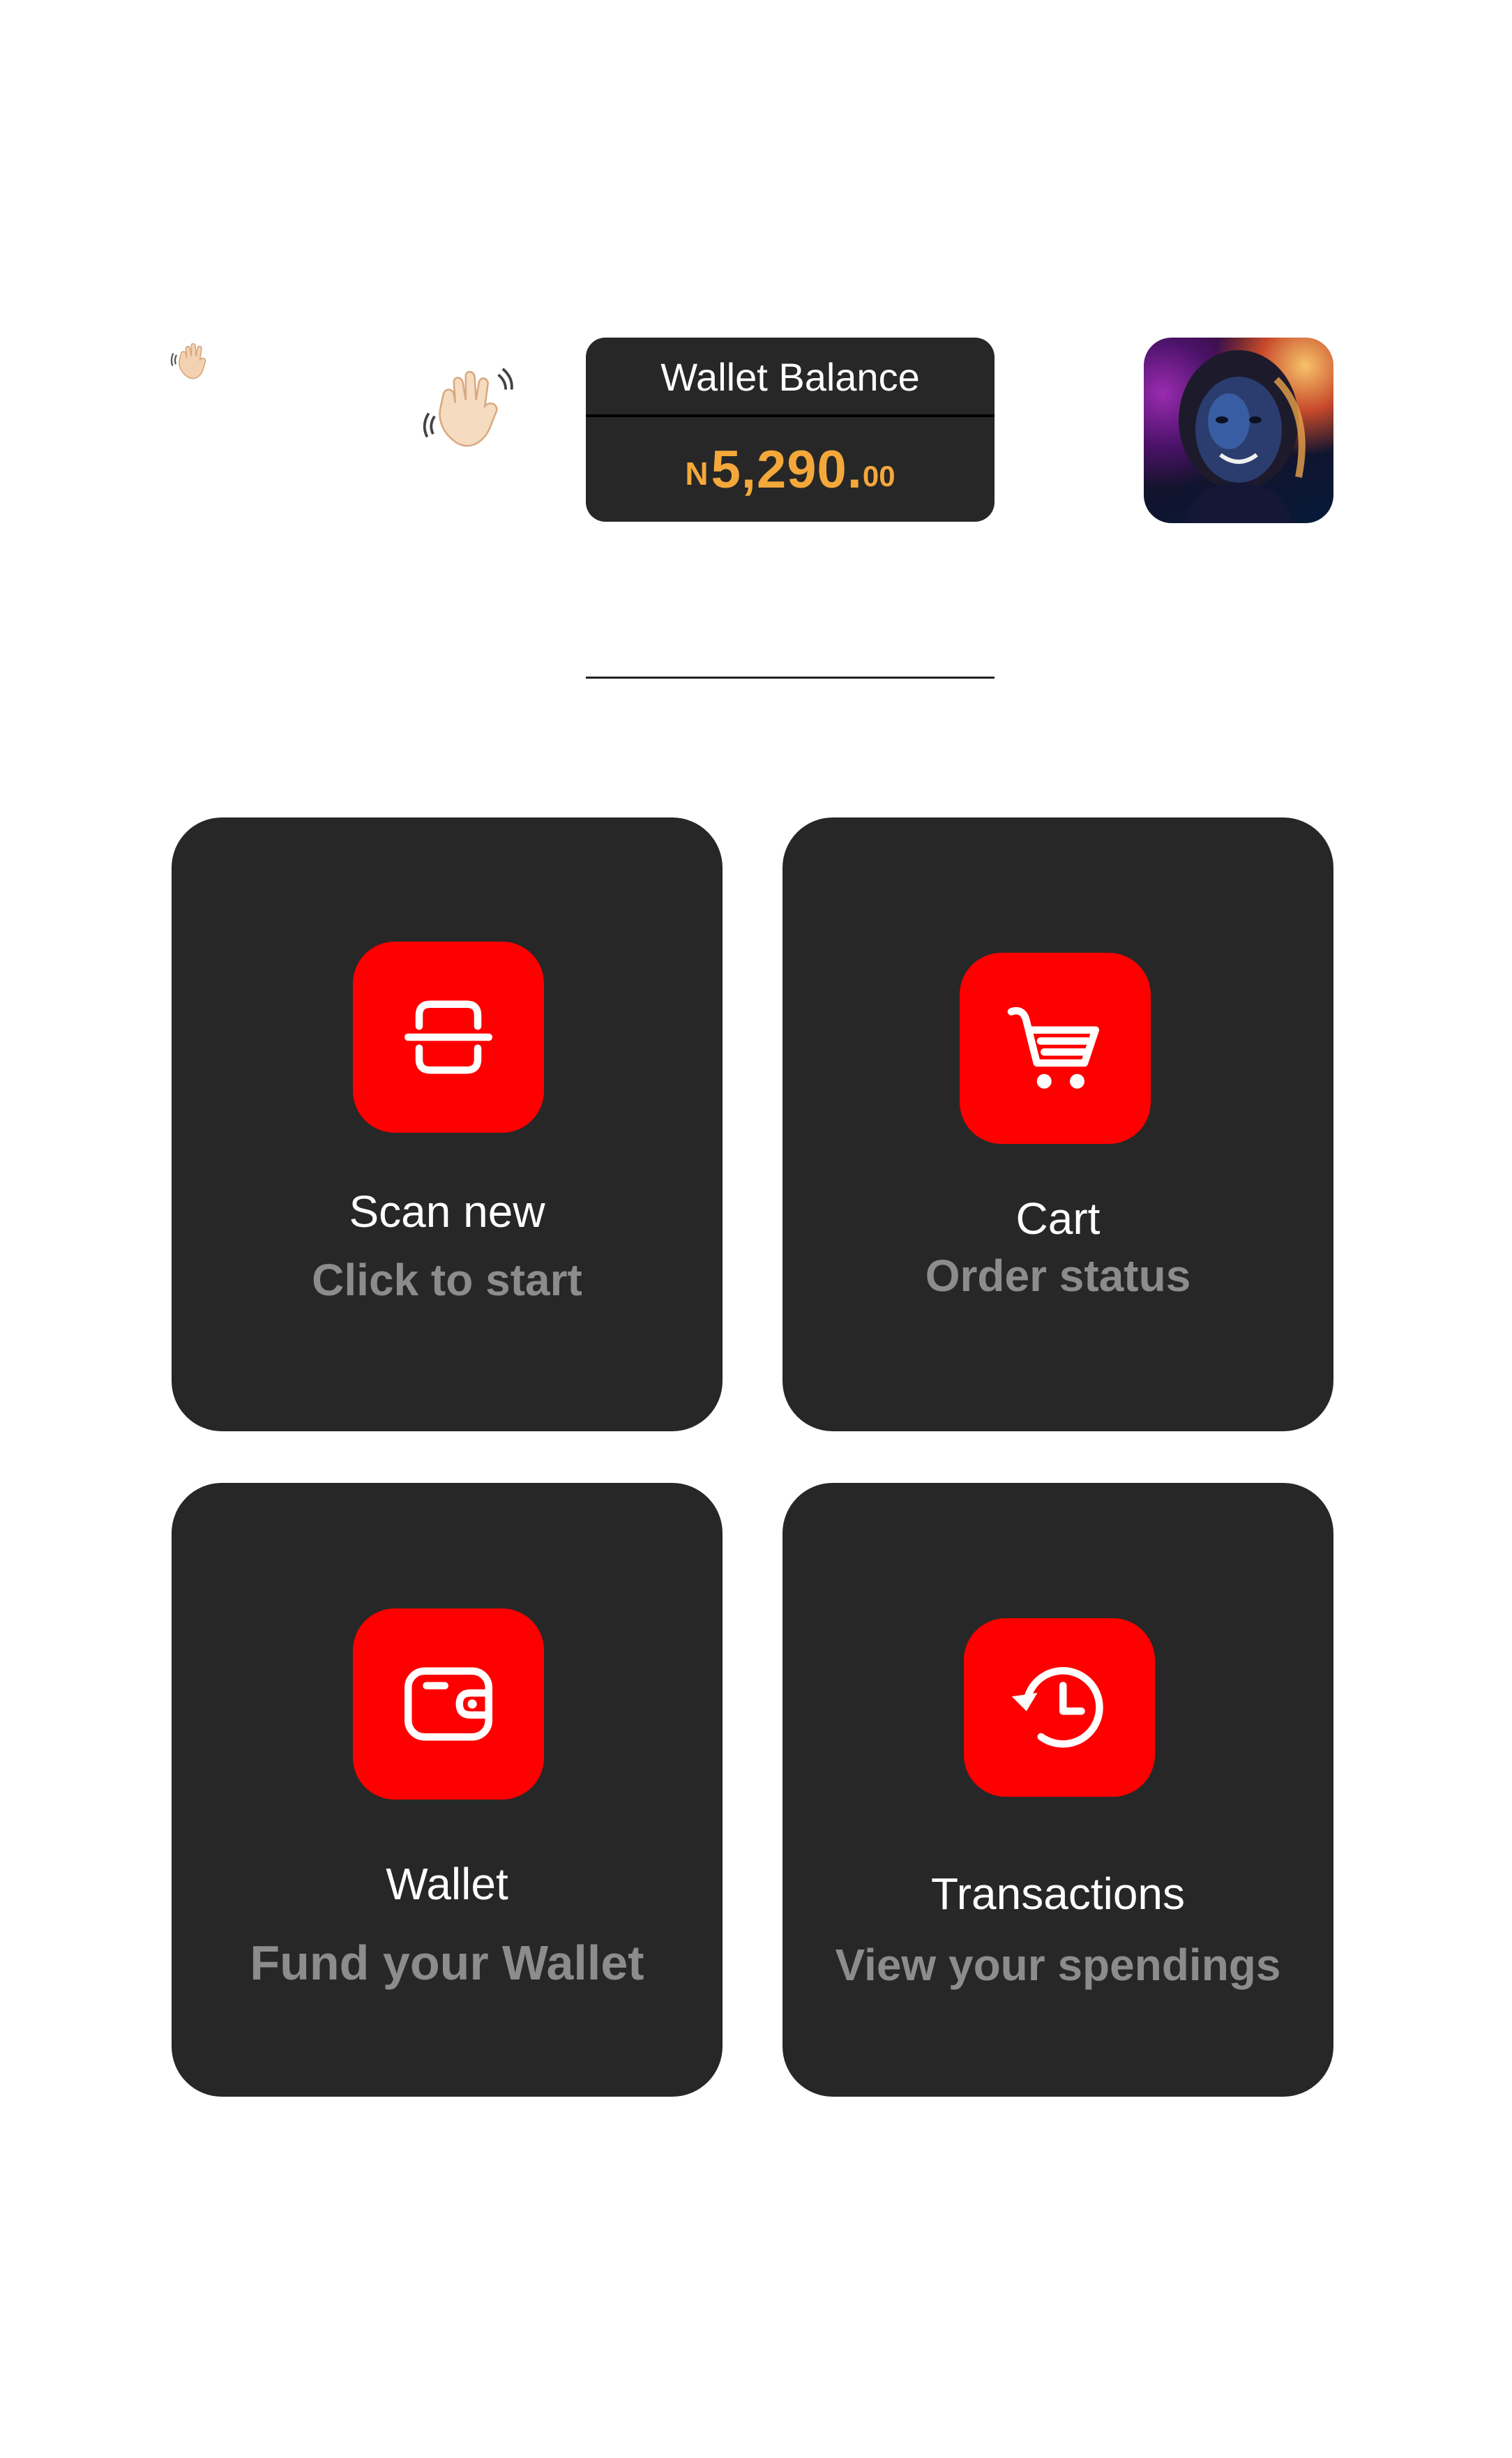  What do you see at coordinates (1059, 1708) in the screenshot?
I see `history-icon` at bounding box center [1059, 1708].